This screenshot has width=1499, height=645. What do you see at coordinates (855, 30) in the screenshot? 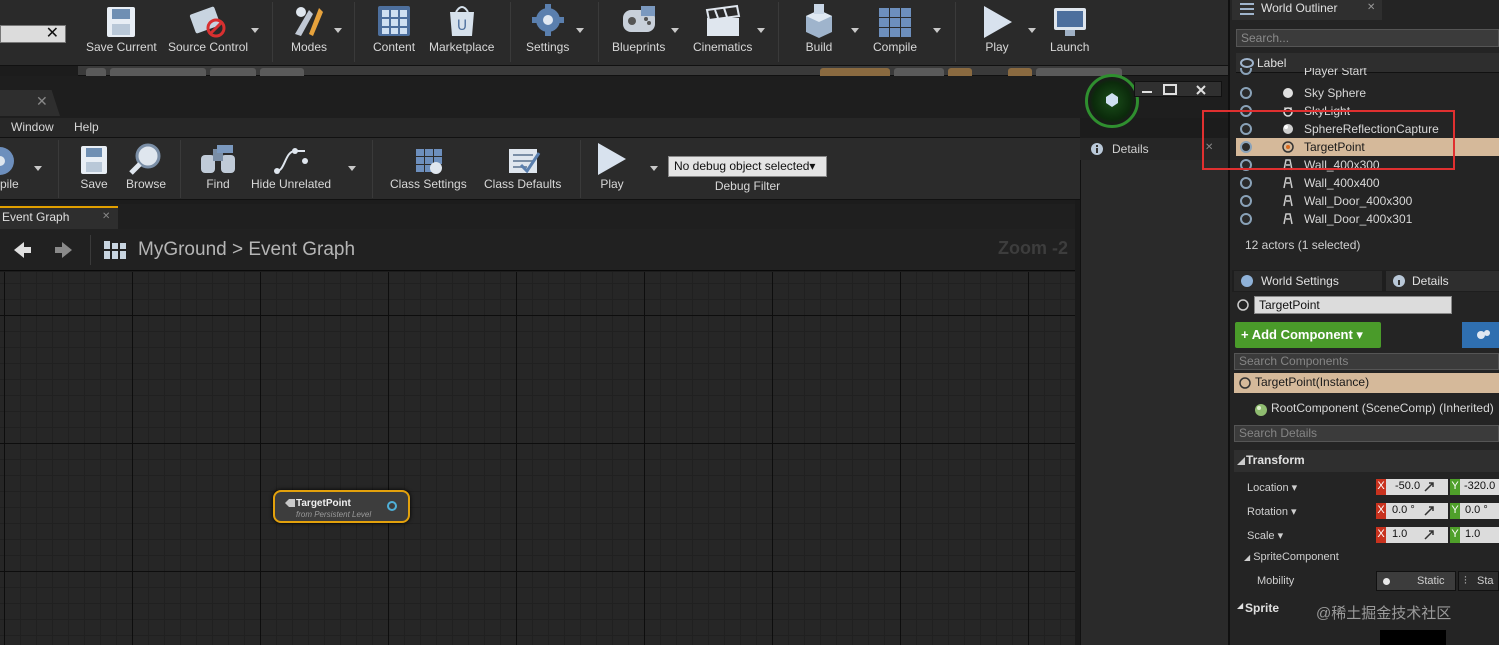
I see `build-dropdown-icon` at bounding box center [855, 30].